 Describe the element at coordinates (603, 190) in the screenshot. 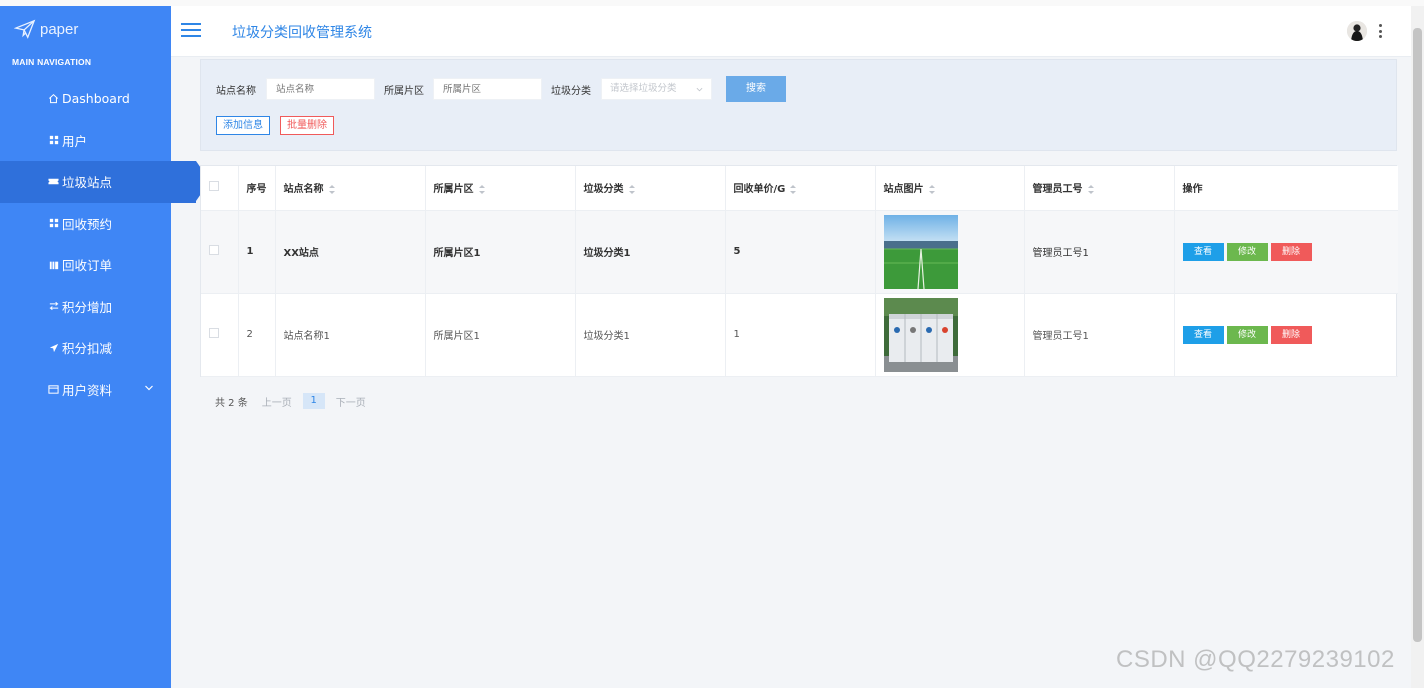

I see `col-category-label: 垃圾分类` at that location.